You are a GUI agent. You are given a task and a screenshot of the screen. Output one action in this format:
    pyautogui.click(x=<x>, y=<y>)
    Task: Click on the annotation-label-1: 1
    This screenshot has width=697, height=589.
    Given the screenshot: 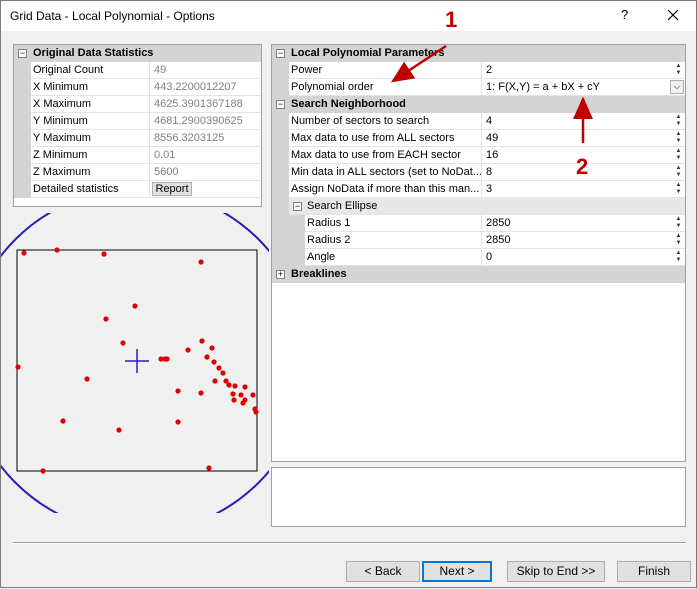 What is the action you would take?
    pyautogui.click(x=451, y=19)
    